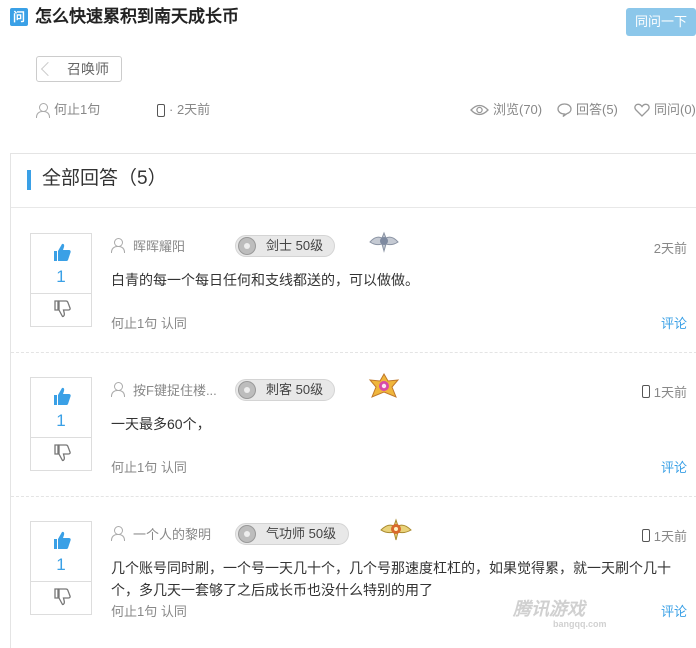 The width and height of the screenshot is (696, 648). Describe the element at coordinates (549, 609) in the screenshot. I see `watermark-main: 腾讯游戏` at that location.